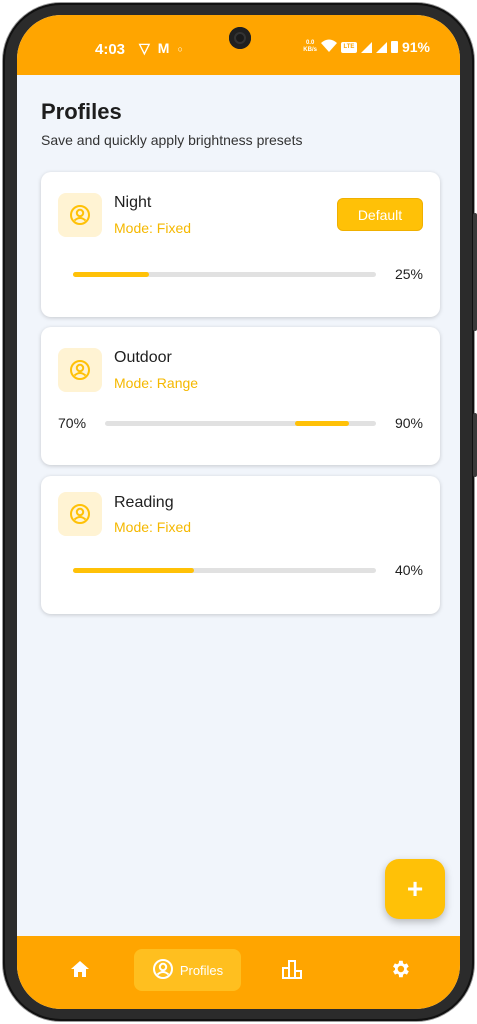 The height and width of the screenshot is (1024, 477). Describe the element at coordinates (408, 274) in the screenshot. I see `brightness-value: 25%` at that location.